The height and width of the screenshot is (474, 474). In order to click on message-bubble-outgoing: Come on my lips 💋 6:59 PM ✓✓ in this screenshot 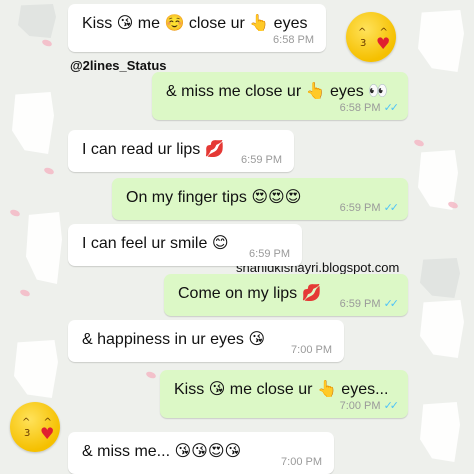, I will do `click(286, 295)`.